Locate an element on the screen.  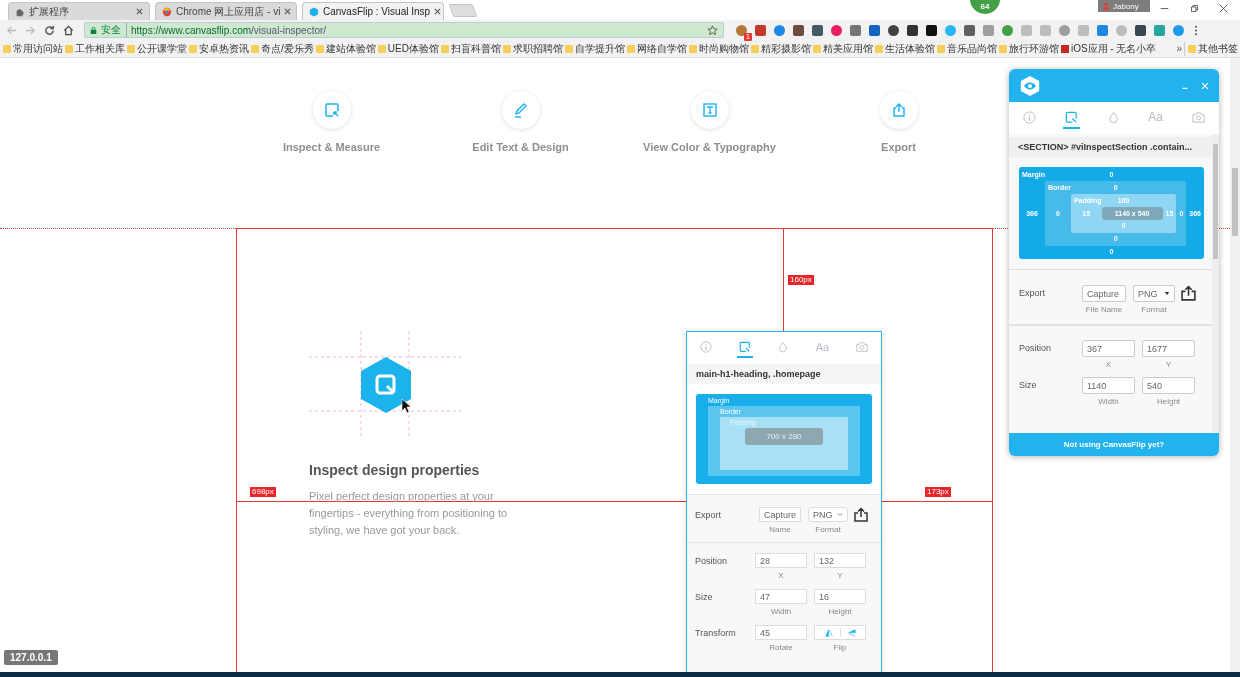
caret-down-icon is located at coordinates (1167, 293).